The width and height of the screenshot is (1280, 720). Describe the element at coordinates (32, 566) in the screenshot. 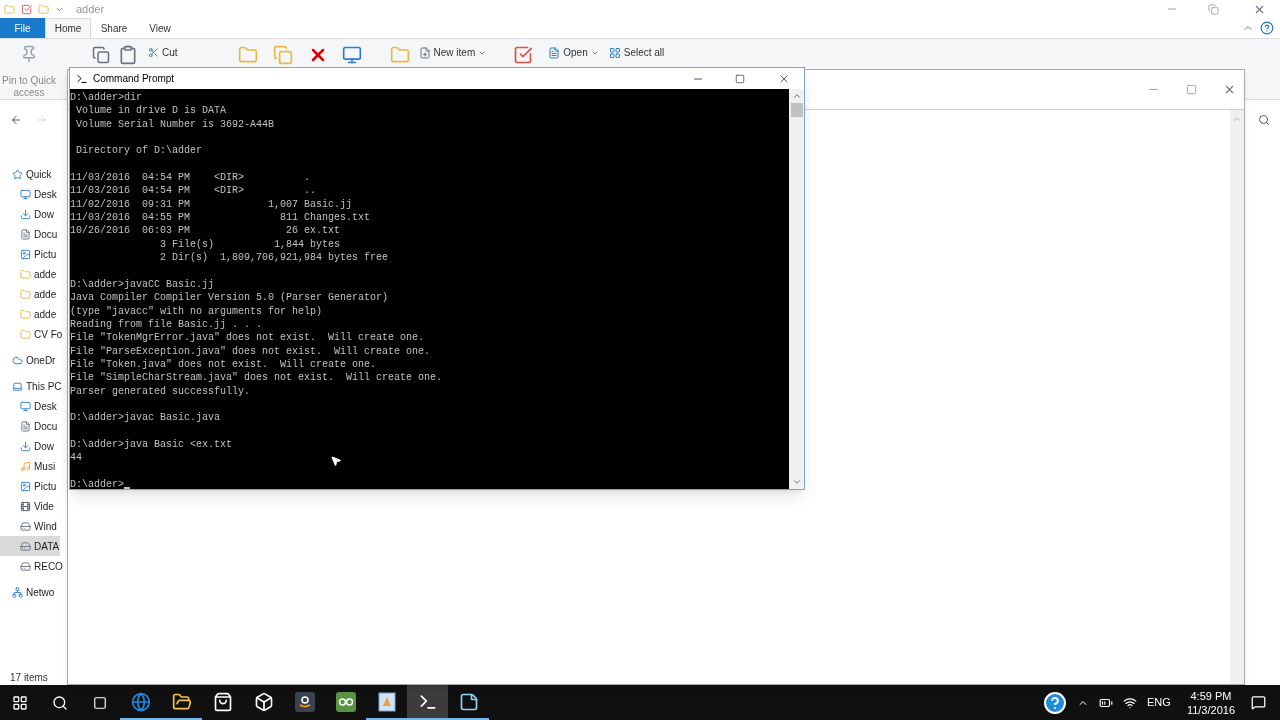

I see `nav-item: RECO` at that location.